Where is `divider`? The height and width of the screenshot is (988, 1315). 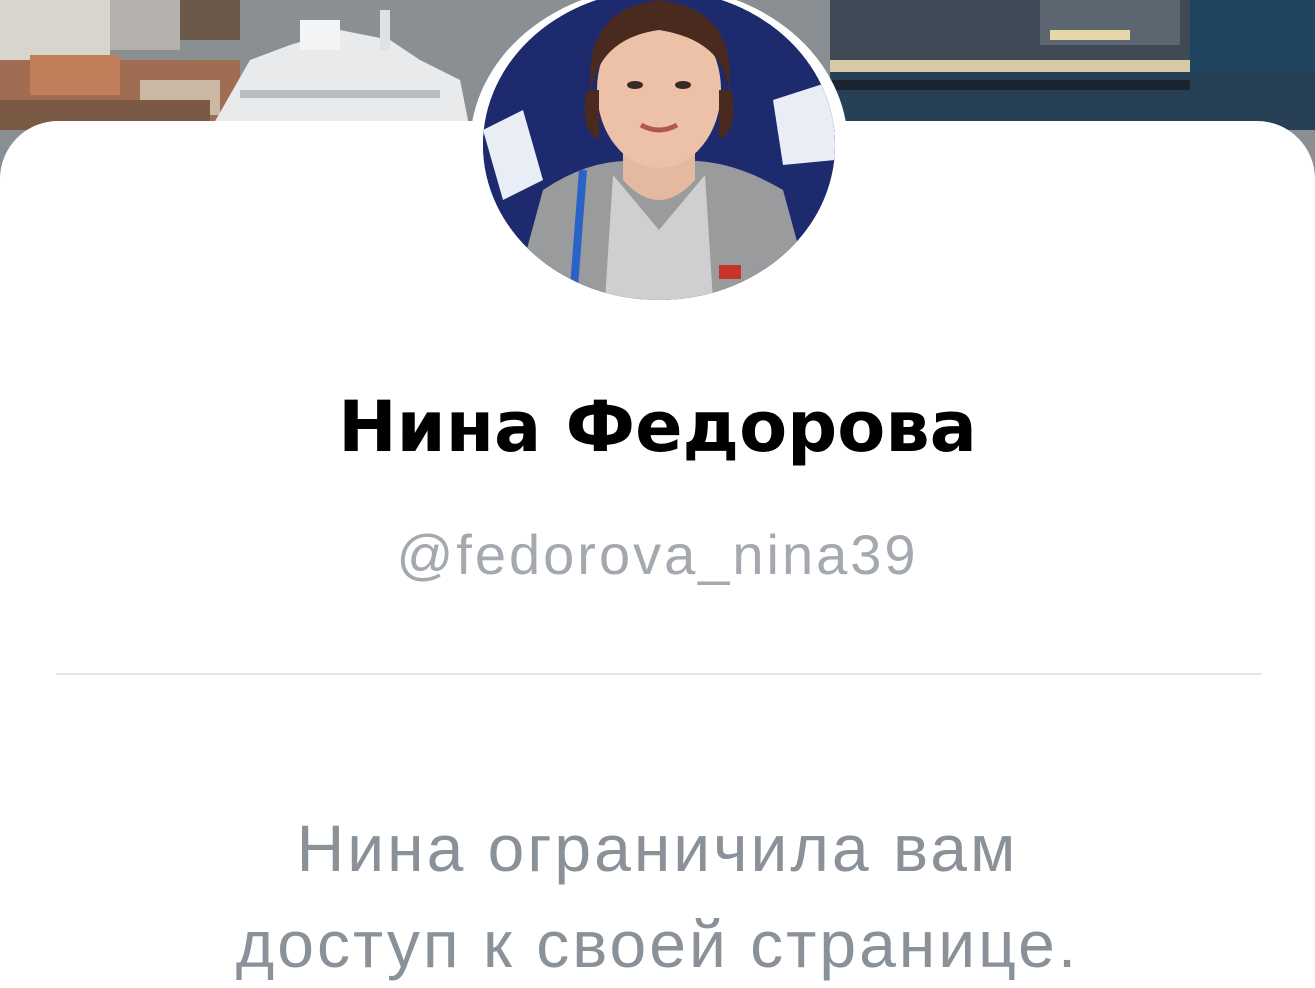
divider is located at coordinates (659, 674).